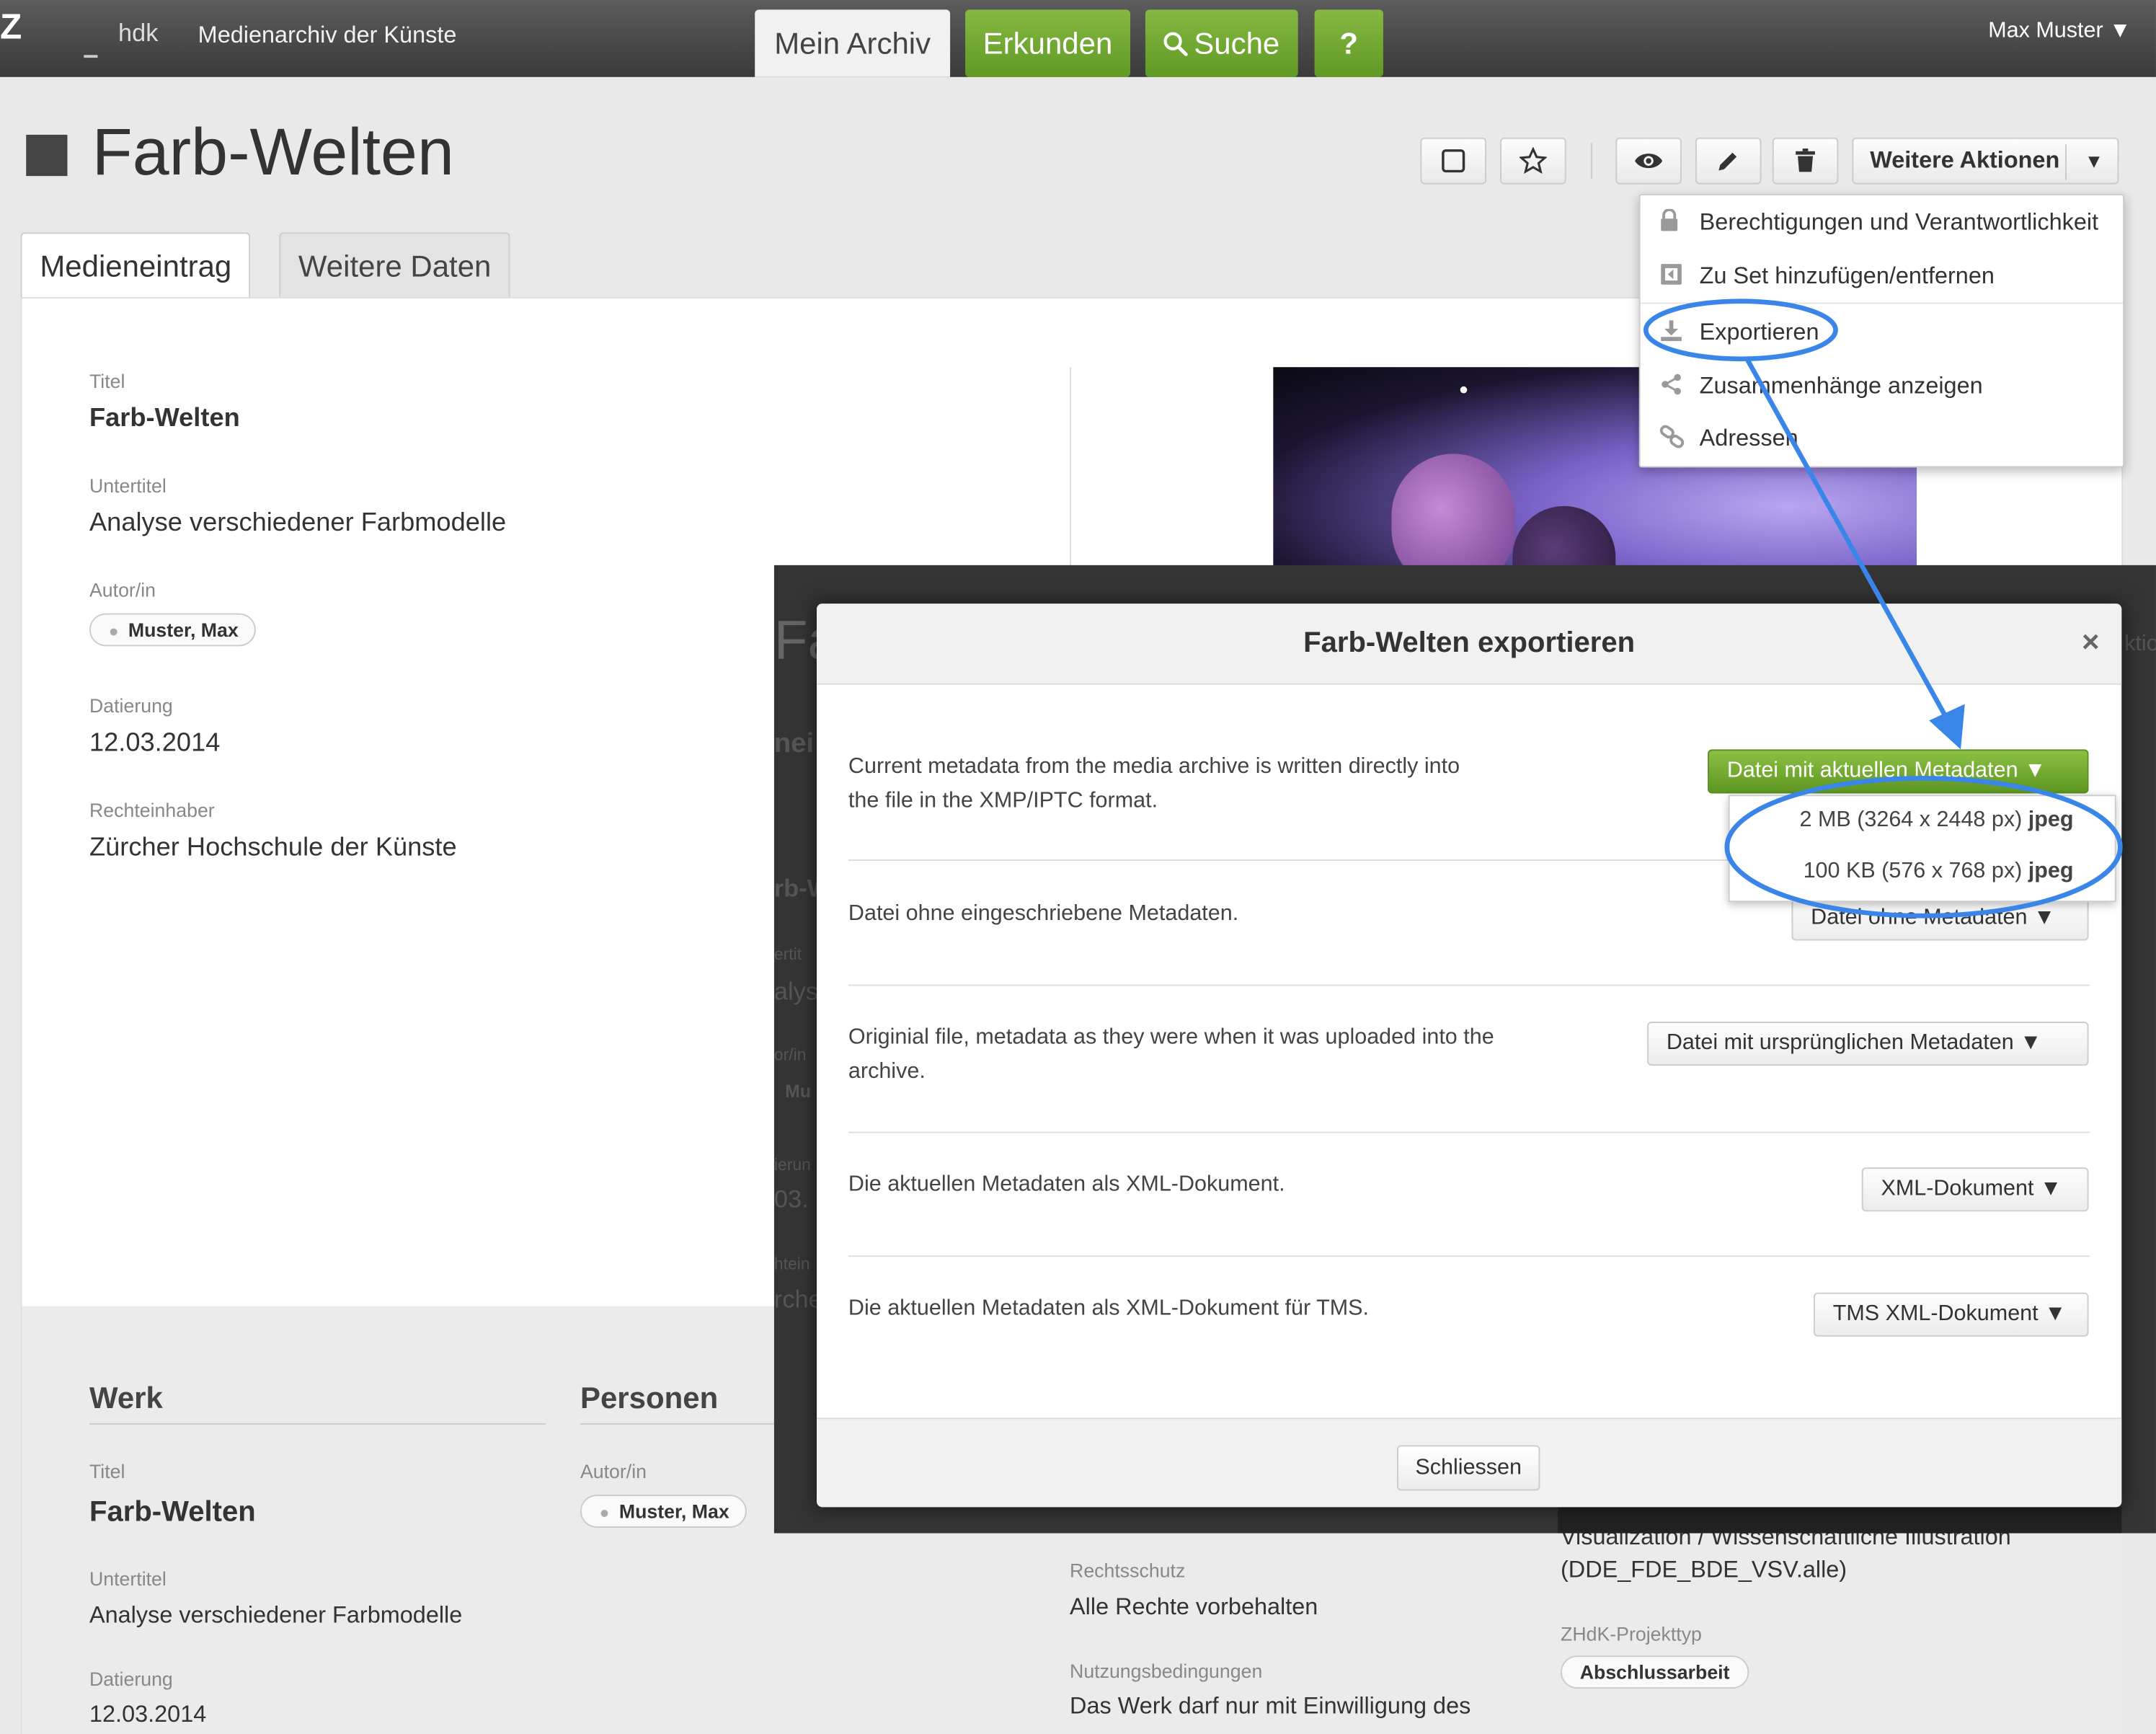  I want to click on export-tms-xml-button: TMS XML-Dokument ▼, so click(1951, 1314).